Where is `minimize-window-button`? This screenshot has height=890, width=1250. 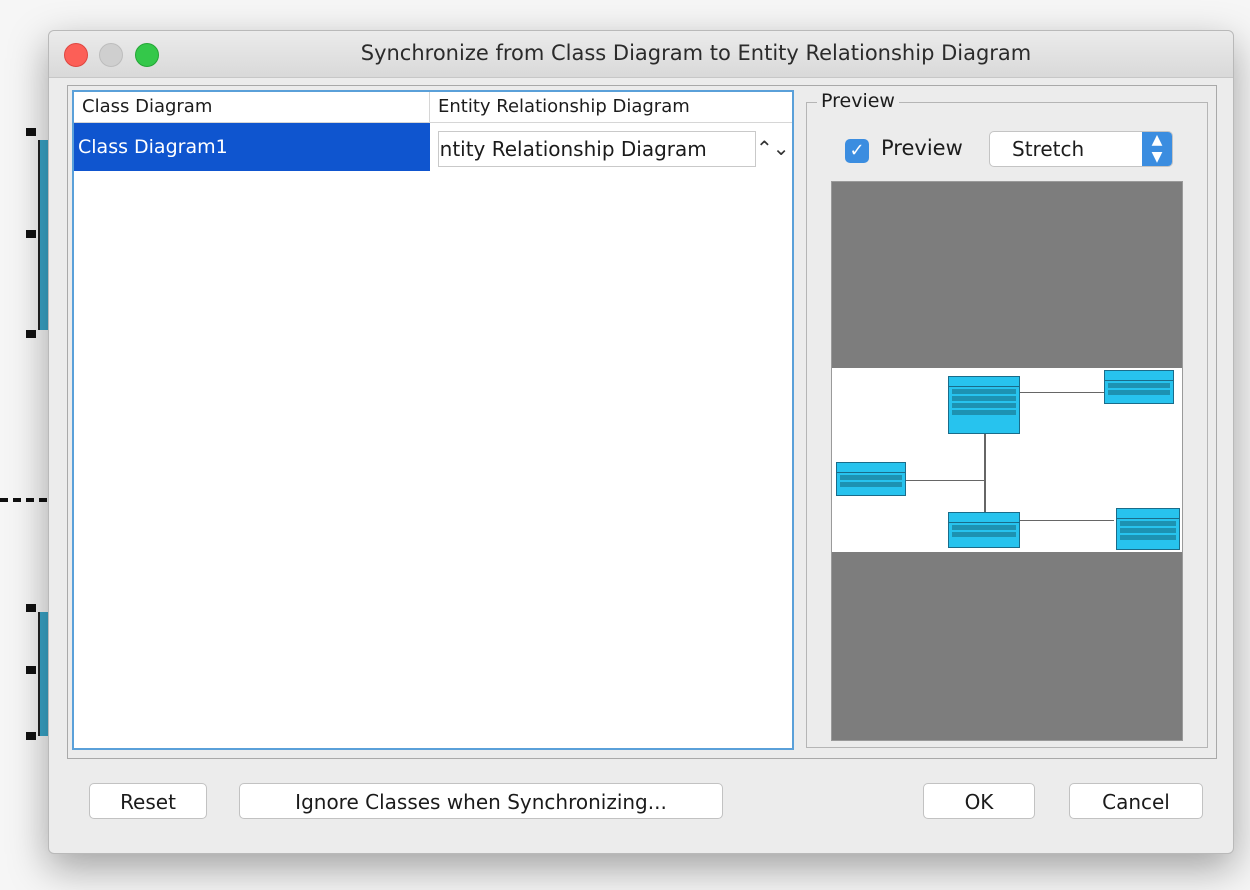 minimize-window-button is located at coordinates (111, 55).